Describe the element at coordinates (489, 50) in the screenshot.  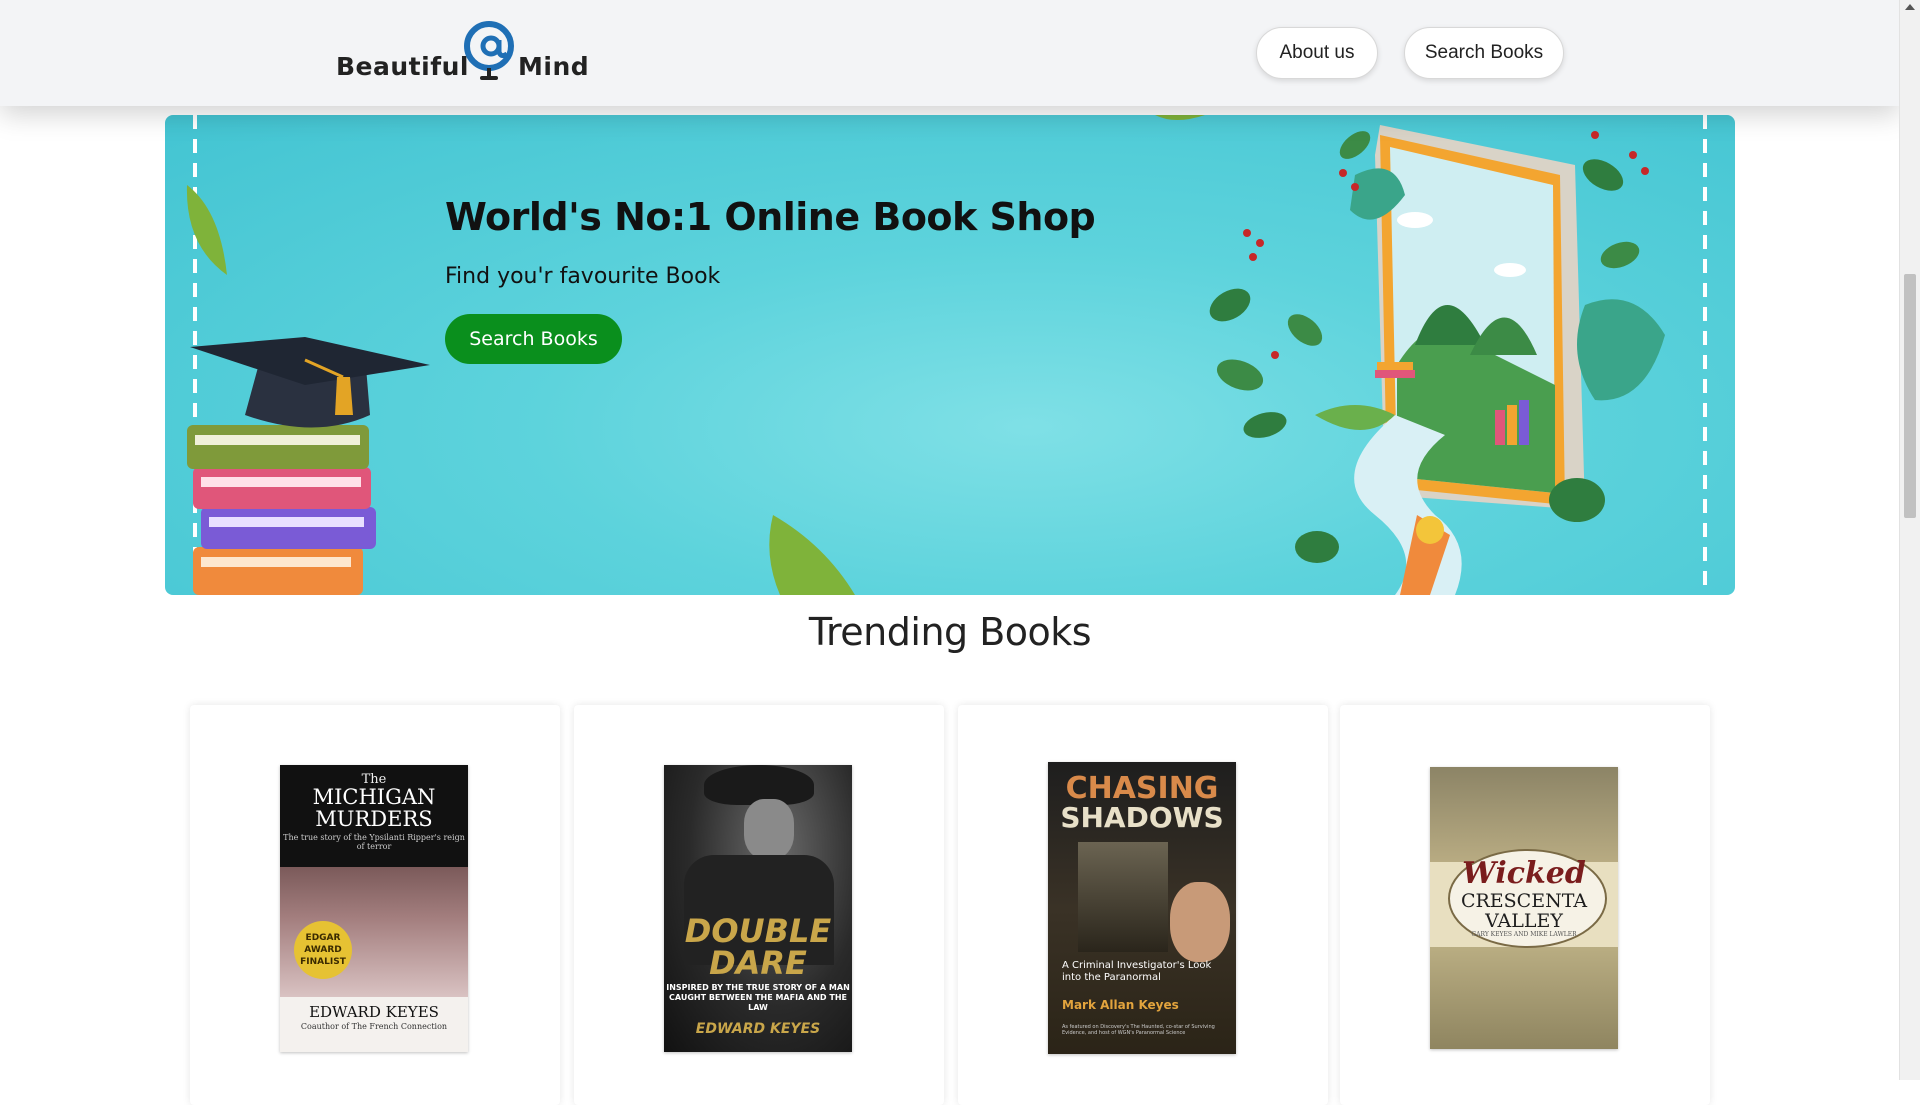
I see `at-sign-logo-icon` at that location.